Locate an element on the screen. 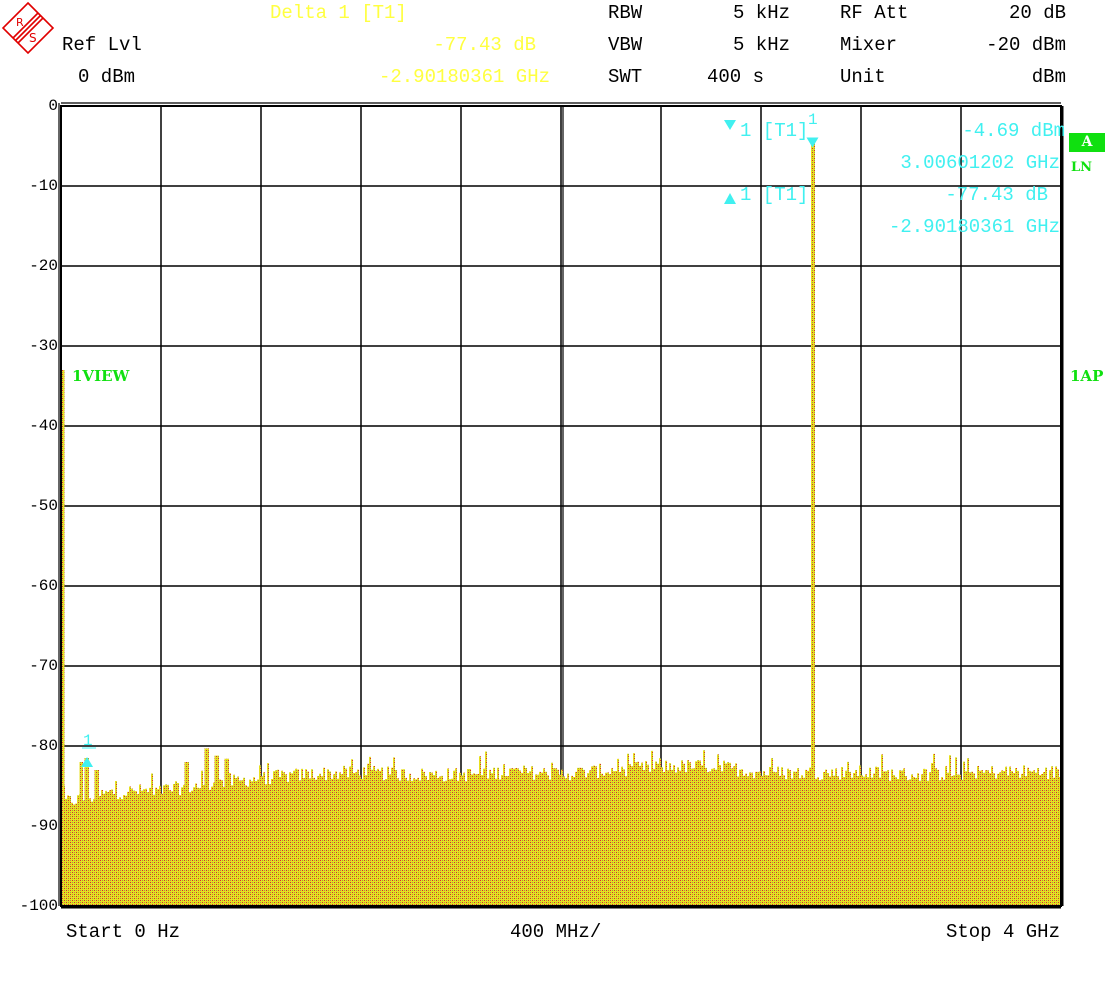 The width and height of the screenshot is (1120, 986). stop-frequency: Stop 4 GHz is located at coordinates (1002, 932).